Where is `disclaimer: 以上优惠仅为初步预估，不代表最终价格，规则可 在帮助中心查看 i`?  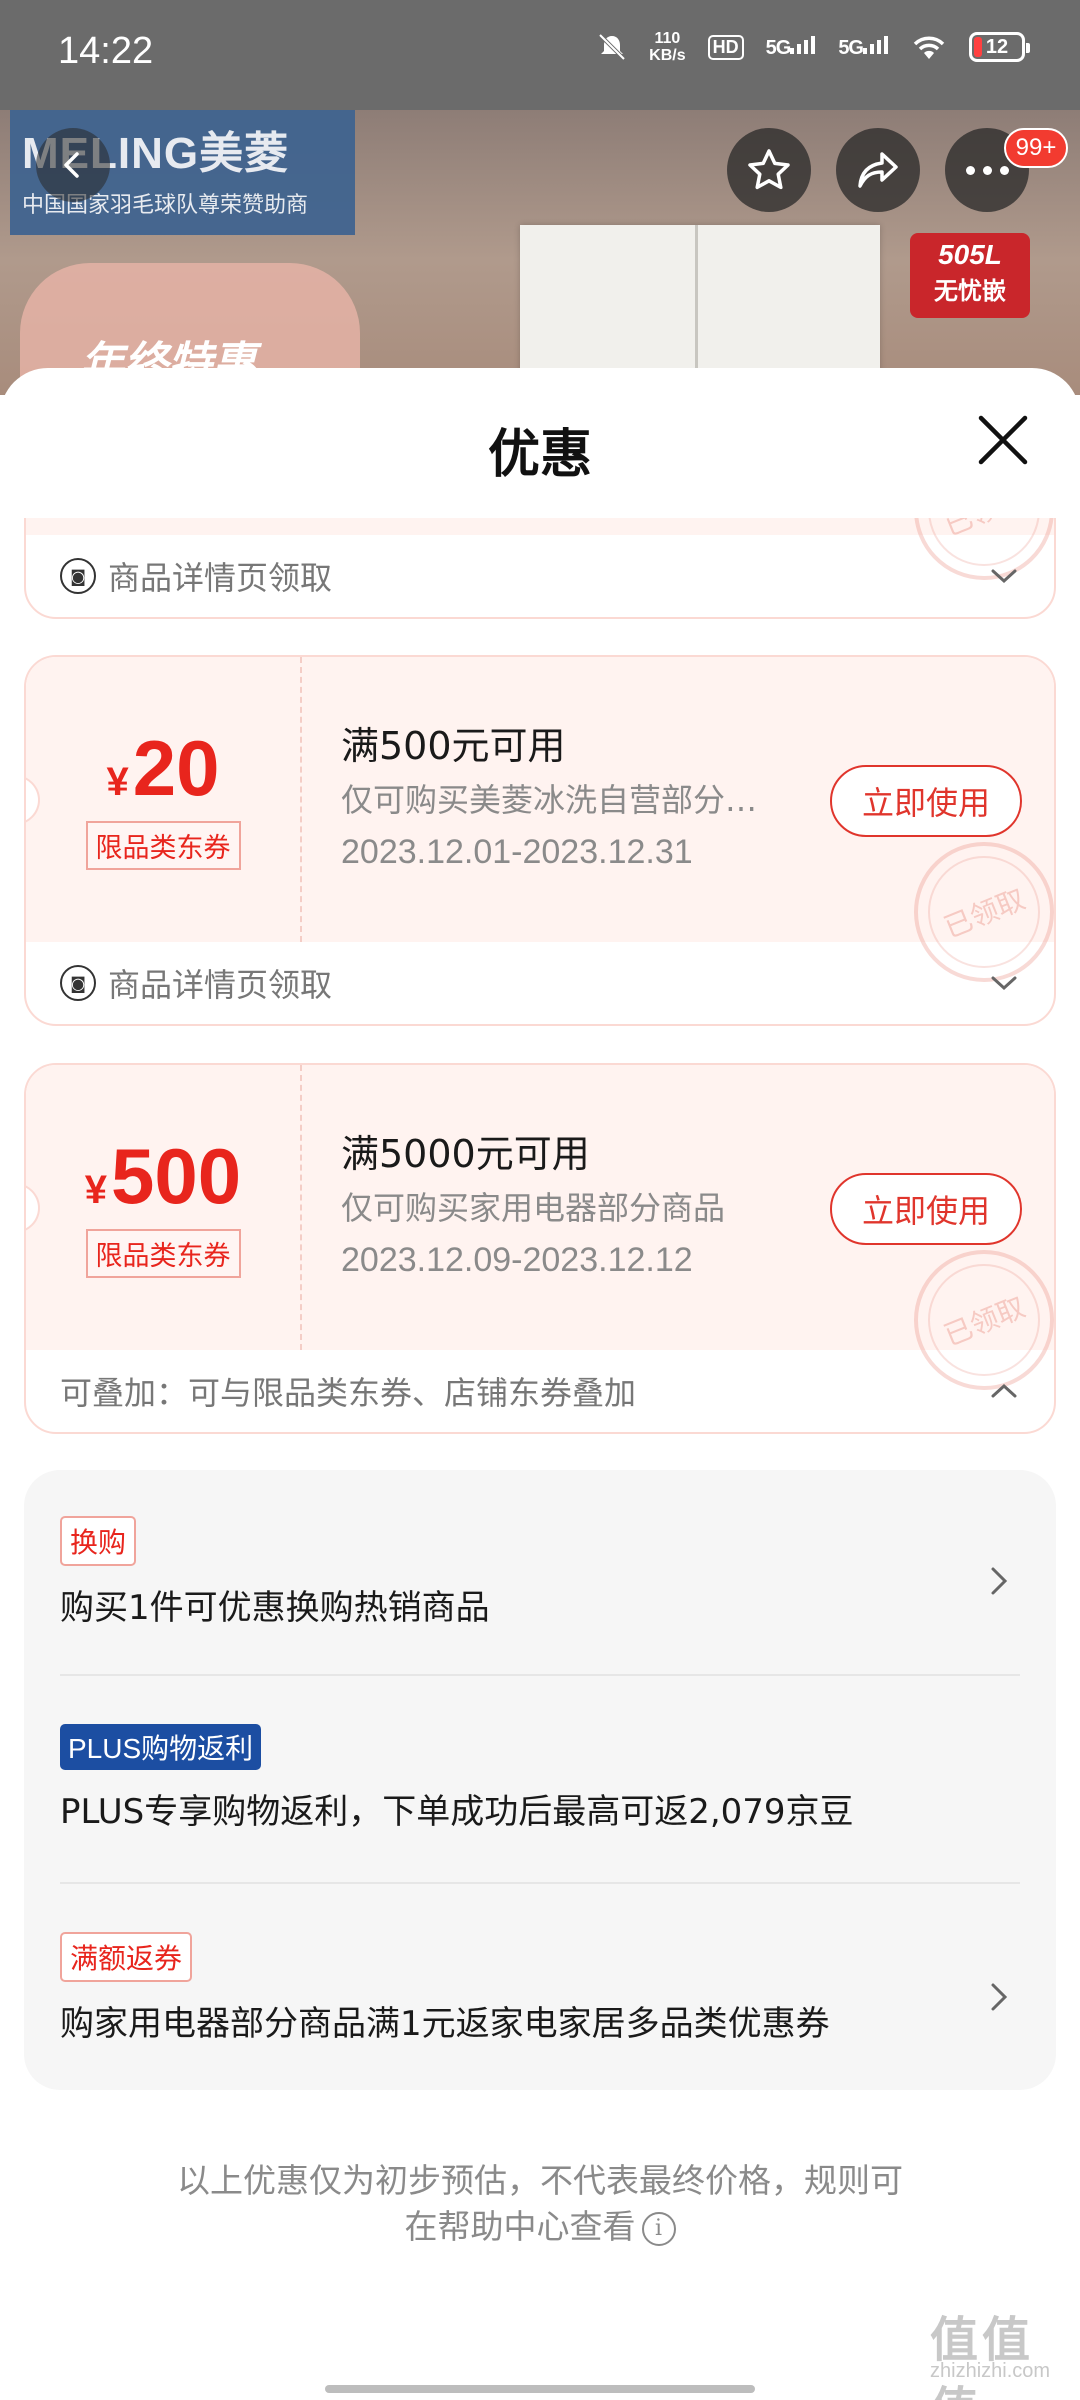
disclaimer: 以上优惠仅为初步预估，不代表最终价格，规则可 在帮助中心查看 i is located at coordinates (540, 2204).